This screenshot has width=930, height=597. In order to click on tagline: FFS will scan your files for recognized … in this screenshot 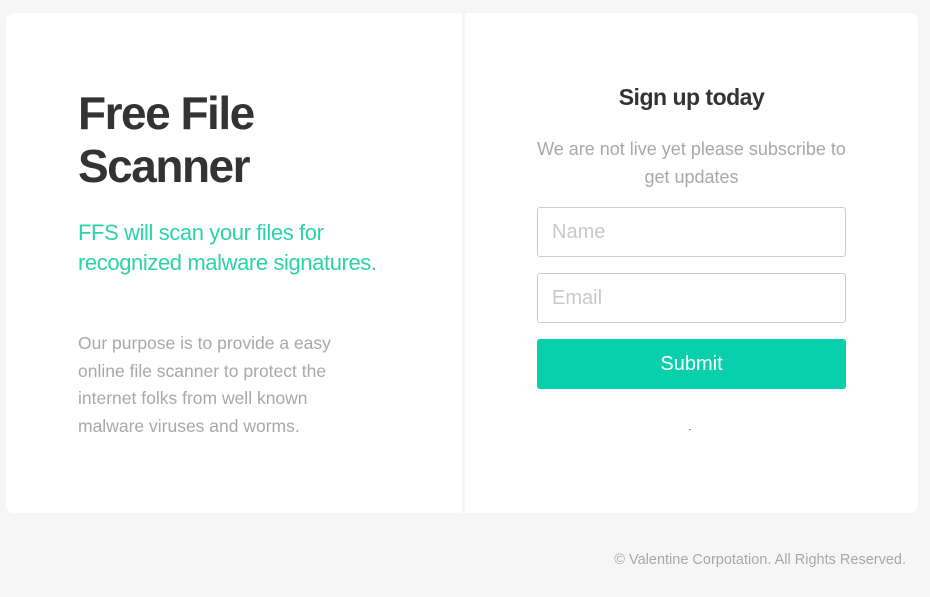, I will do `click(227, 247)`.